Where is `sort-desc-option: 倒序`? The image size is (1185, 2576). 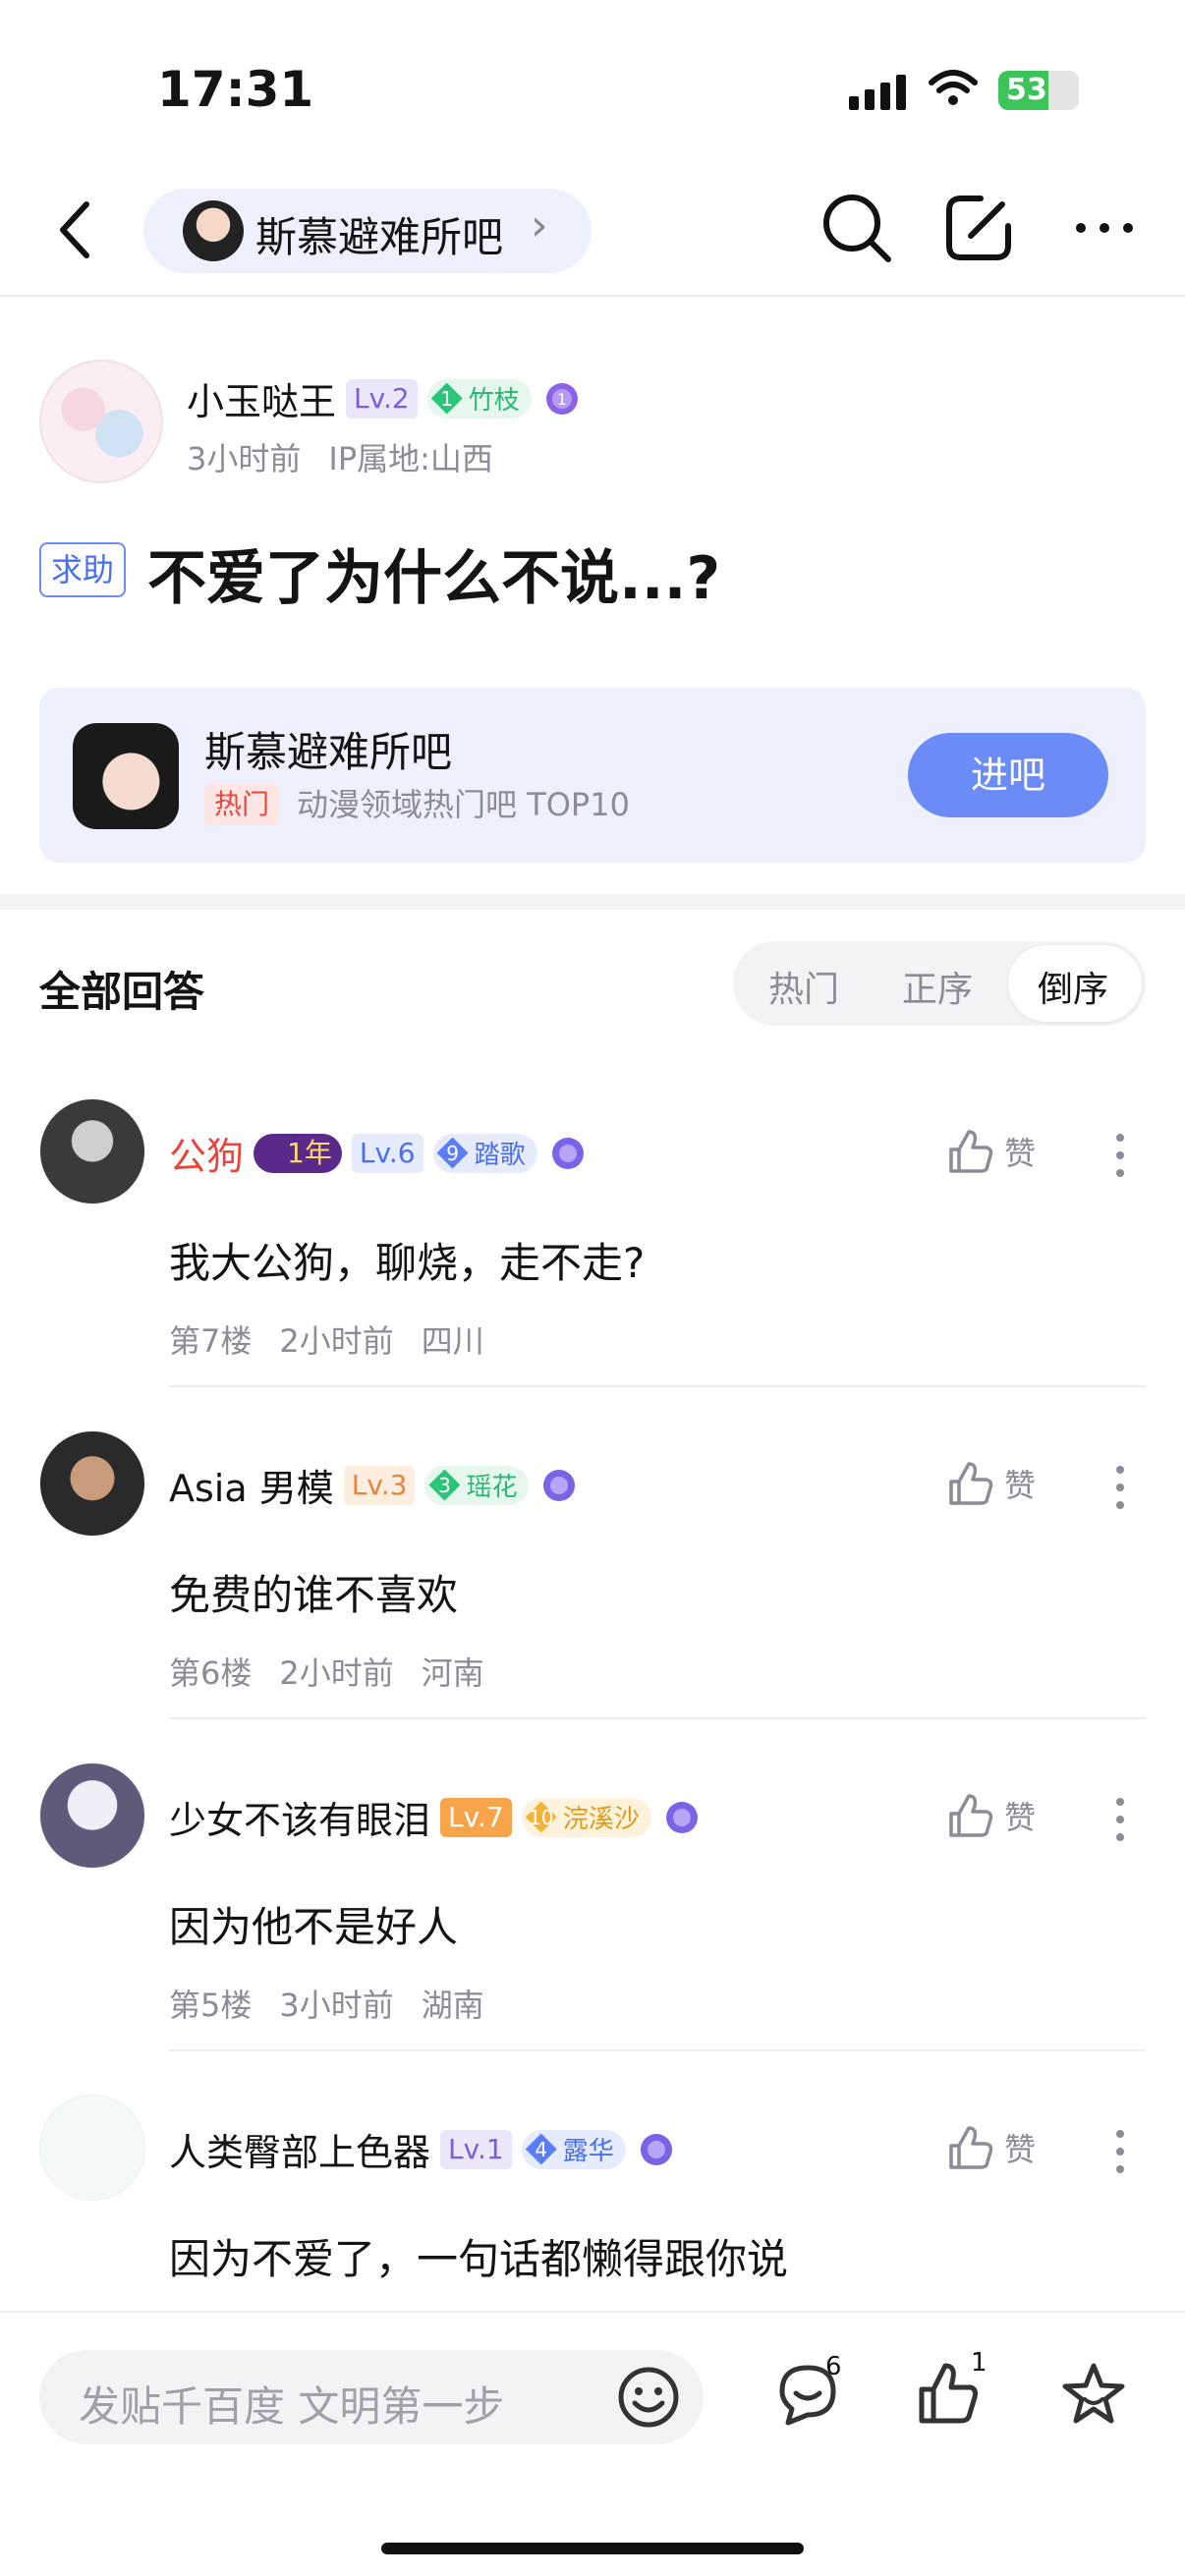 sort-desc-option: 倒序 is located at coordinates (1075, 983).